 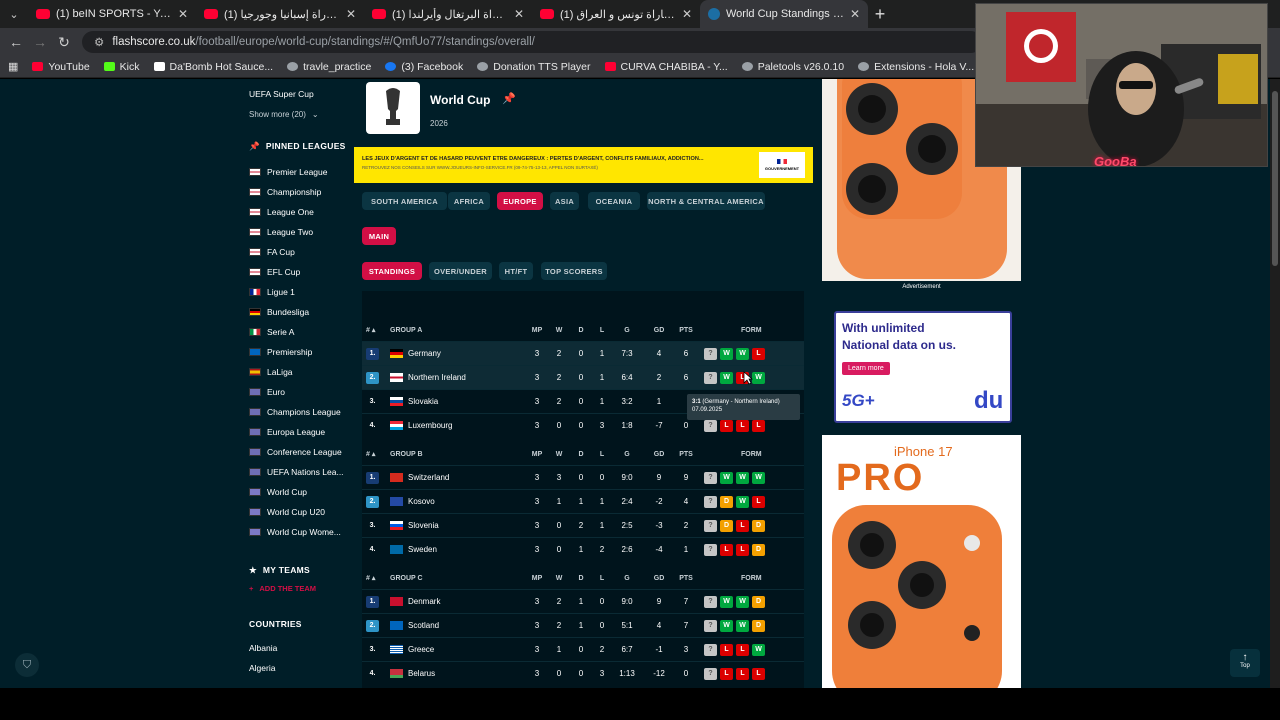 What do you see at coordinates (299, 172) in the screenshot?
I see `pinned-league-item: Premier League` at bounding box center [299, 172].